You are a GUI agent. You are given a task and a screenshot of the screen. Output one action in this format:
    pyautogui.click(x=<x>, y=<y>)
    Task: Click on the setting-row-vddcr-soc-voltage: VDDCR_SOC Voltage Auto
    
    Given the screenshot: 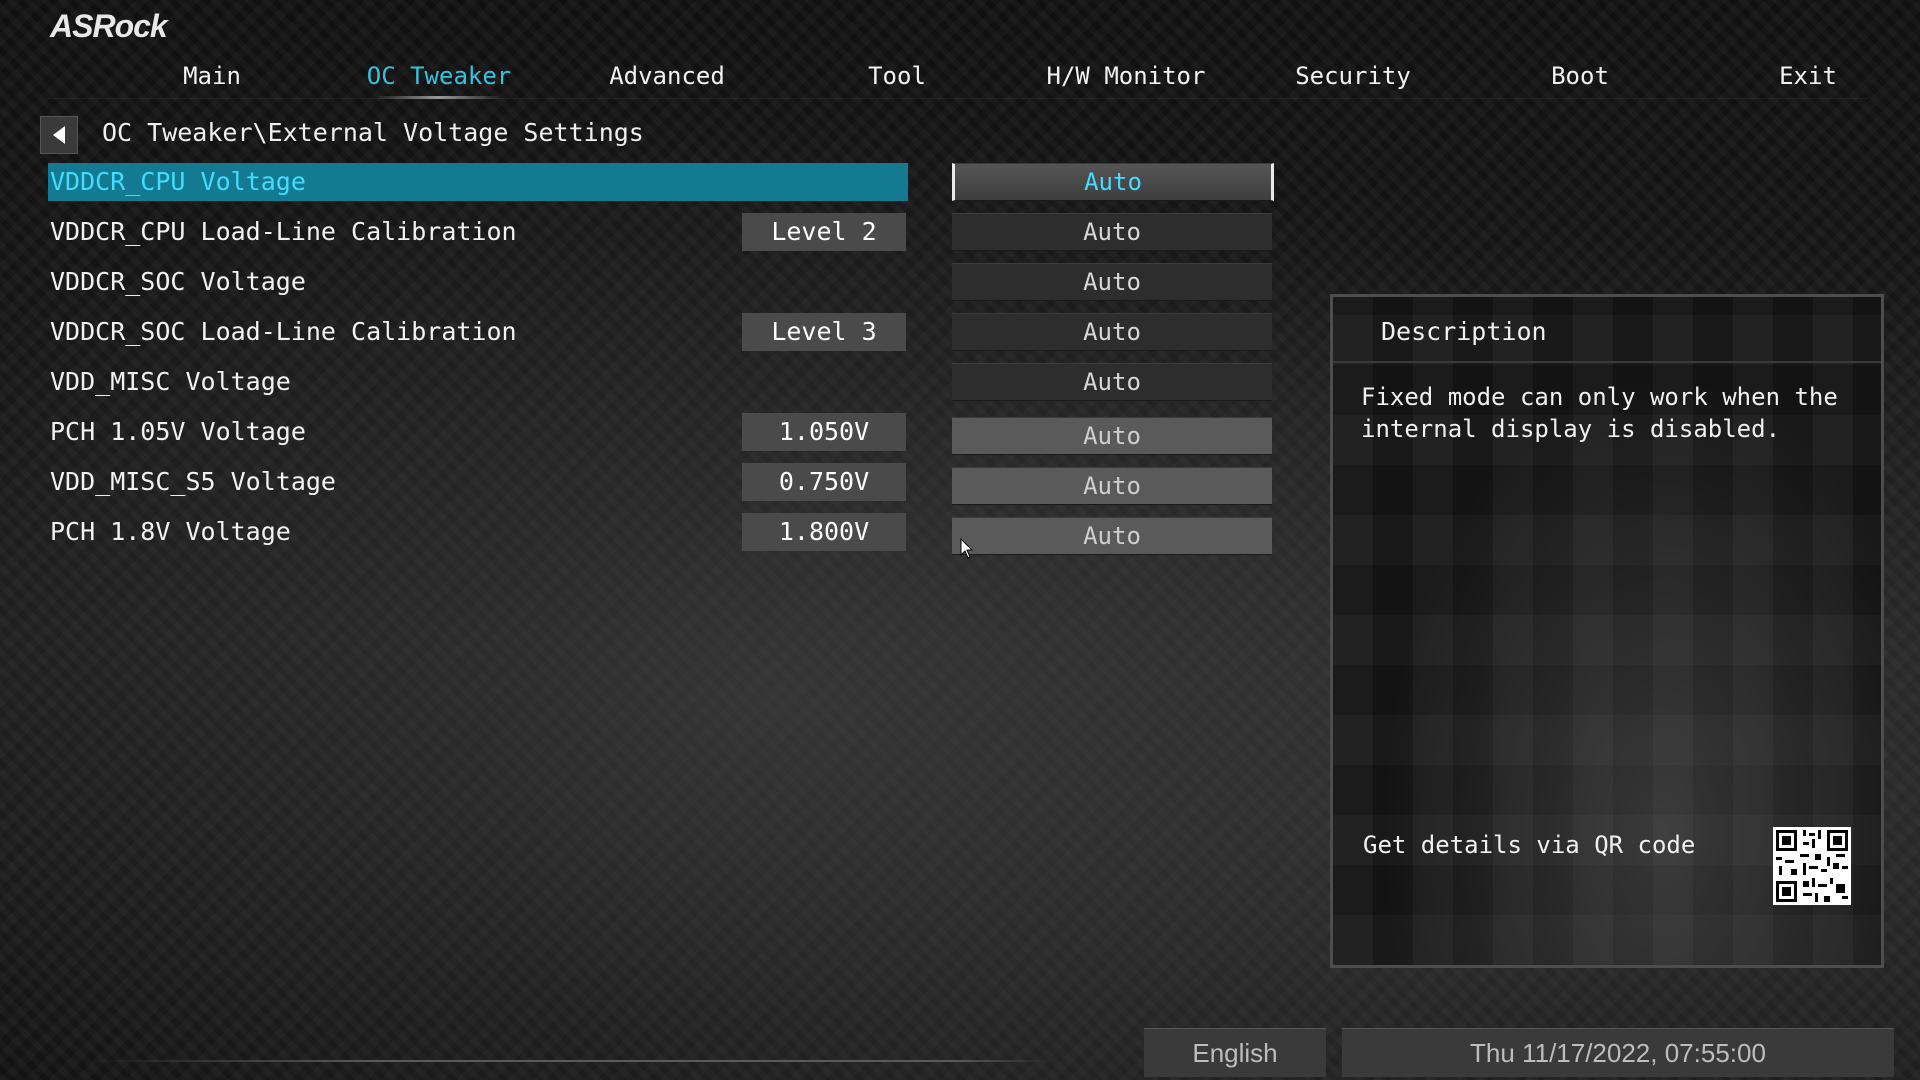 What is the action you would take?
    pyautogui.click(x=663, y=282)
    